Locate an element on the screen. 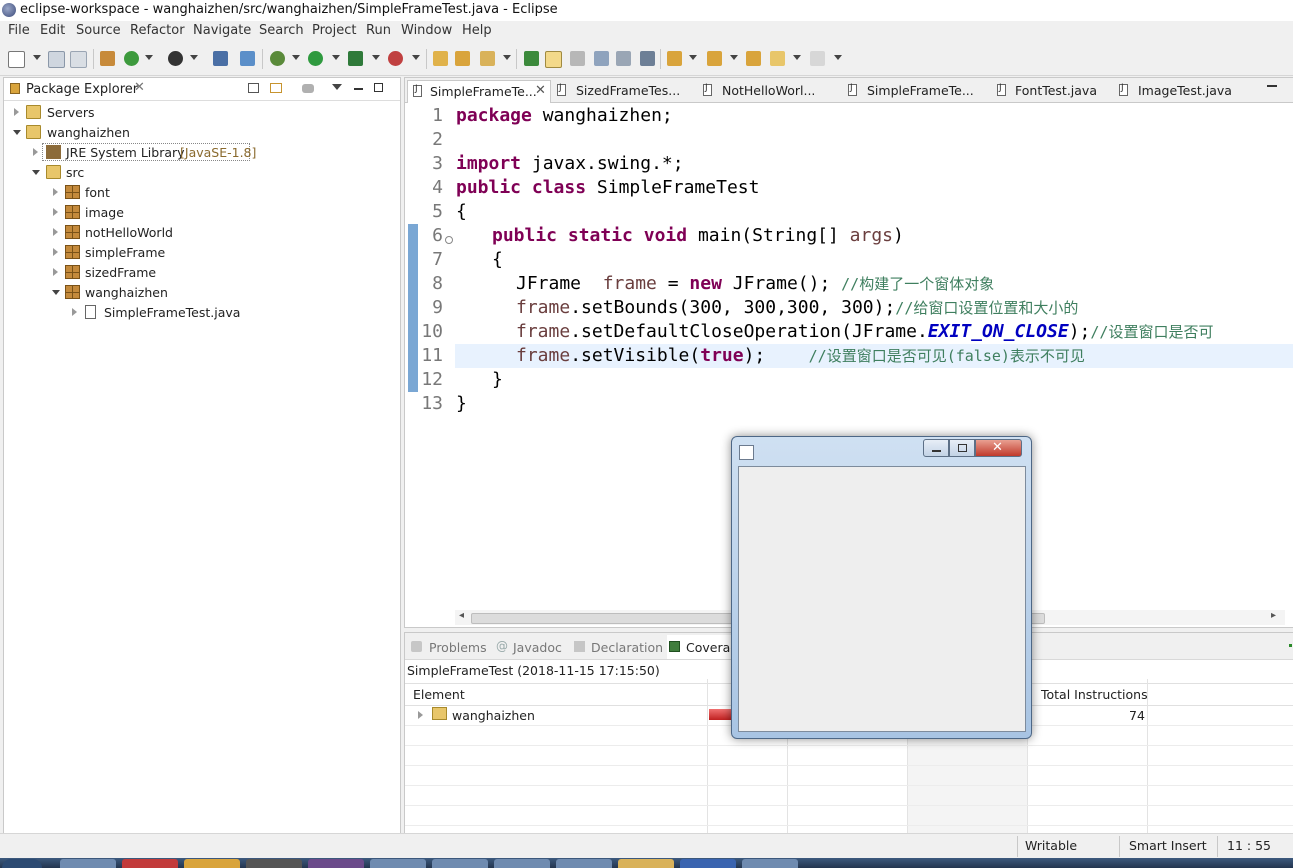 Image resolution: width=1293 pixels, height=868 pixels. tab-problems: Problems is located at coordinates (458, 647).